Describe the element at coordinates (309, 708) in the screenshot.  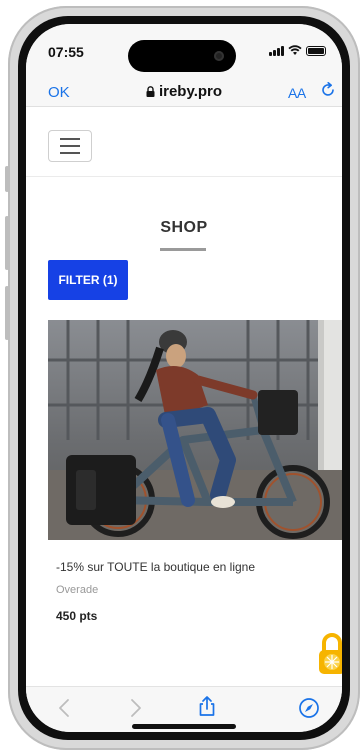
I see `compass-icon` at that location.